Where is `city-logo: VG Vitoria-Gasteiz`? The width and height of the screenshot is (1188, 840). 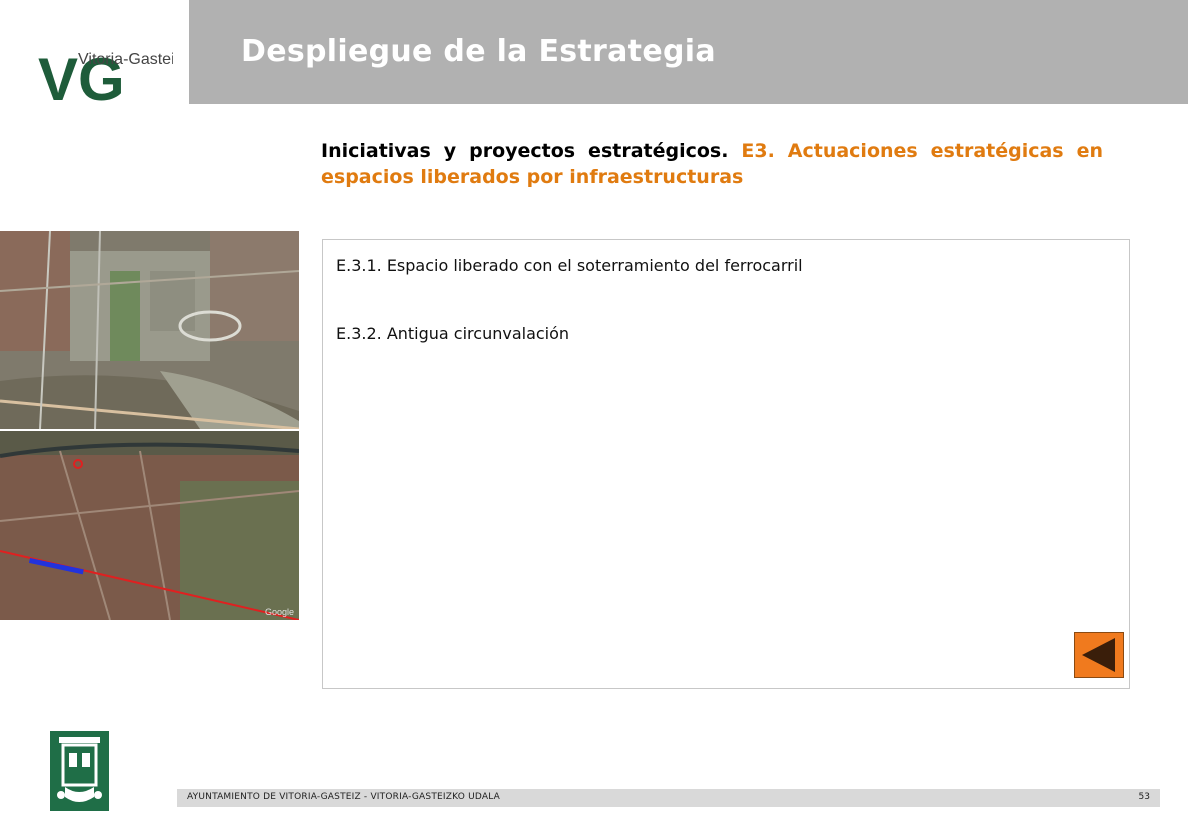 city-logo: VG Vitoria-Gasteiz is located at coordinates (94, 52).